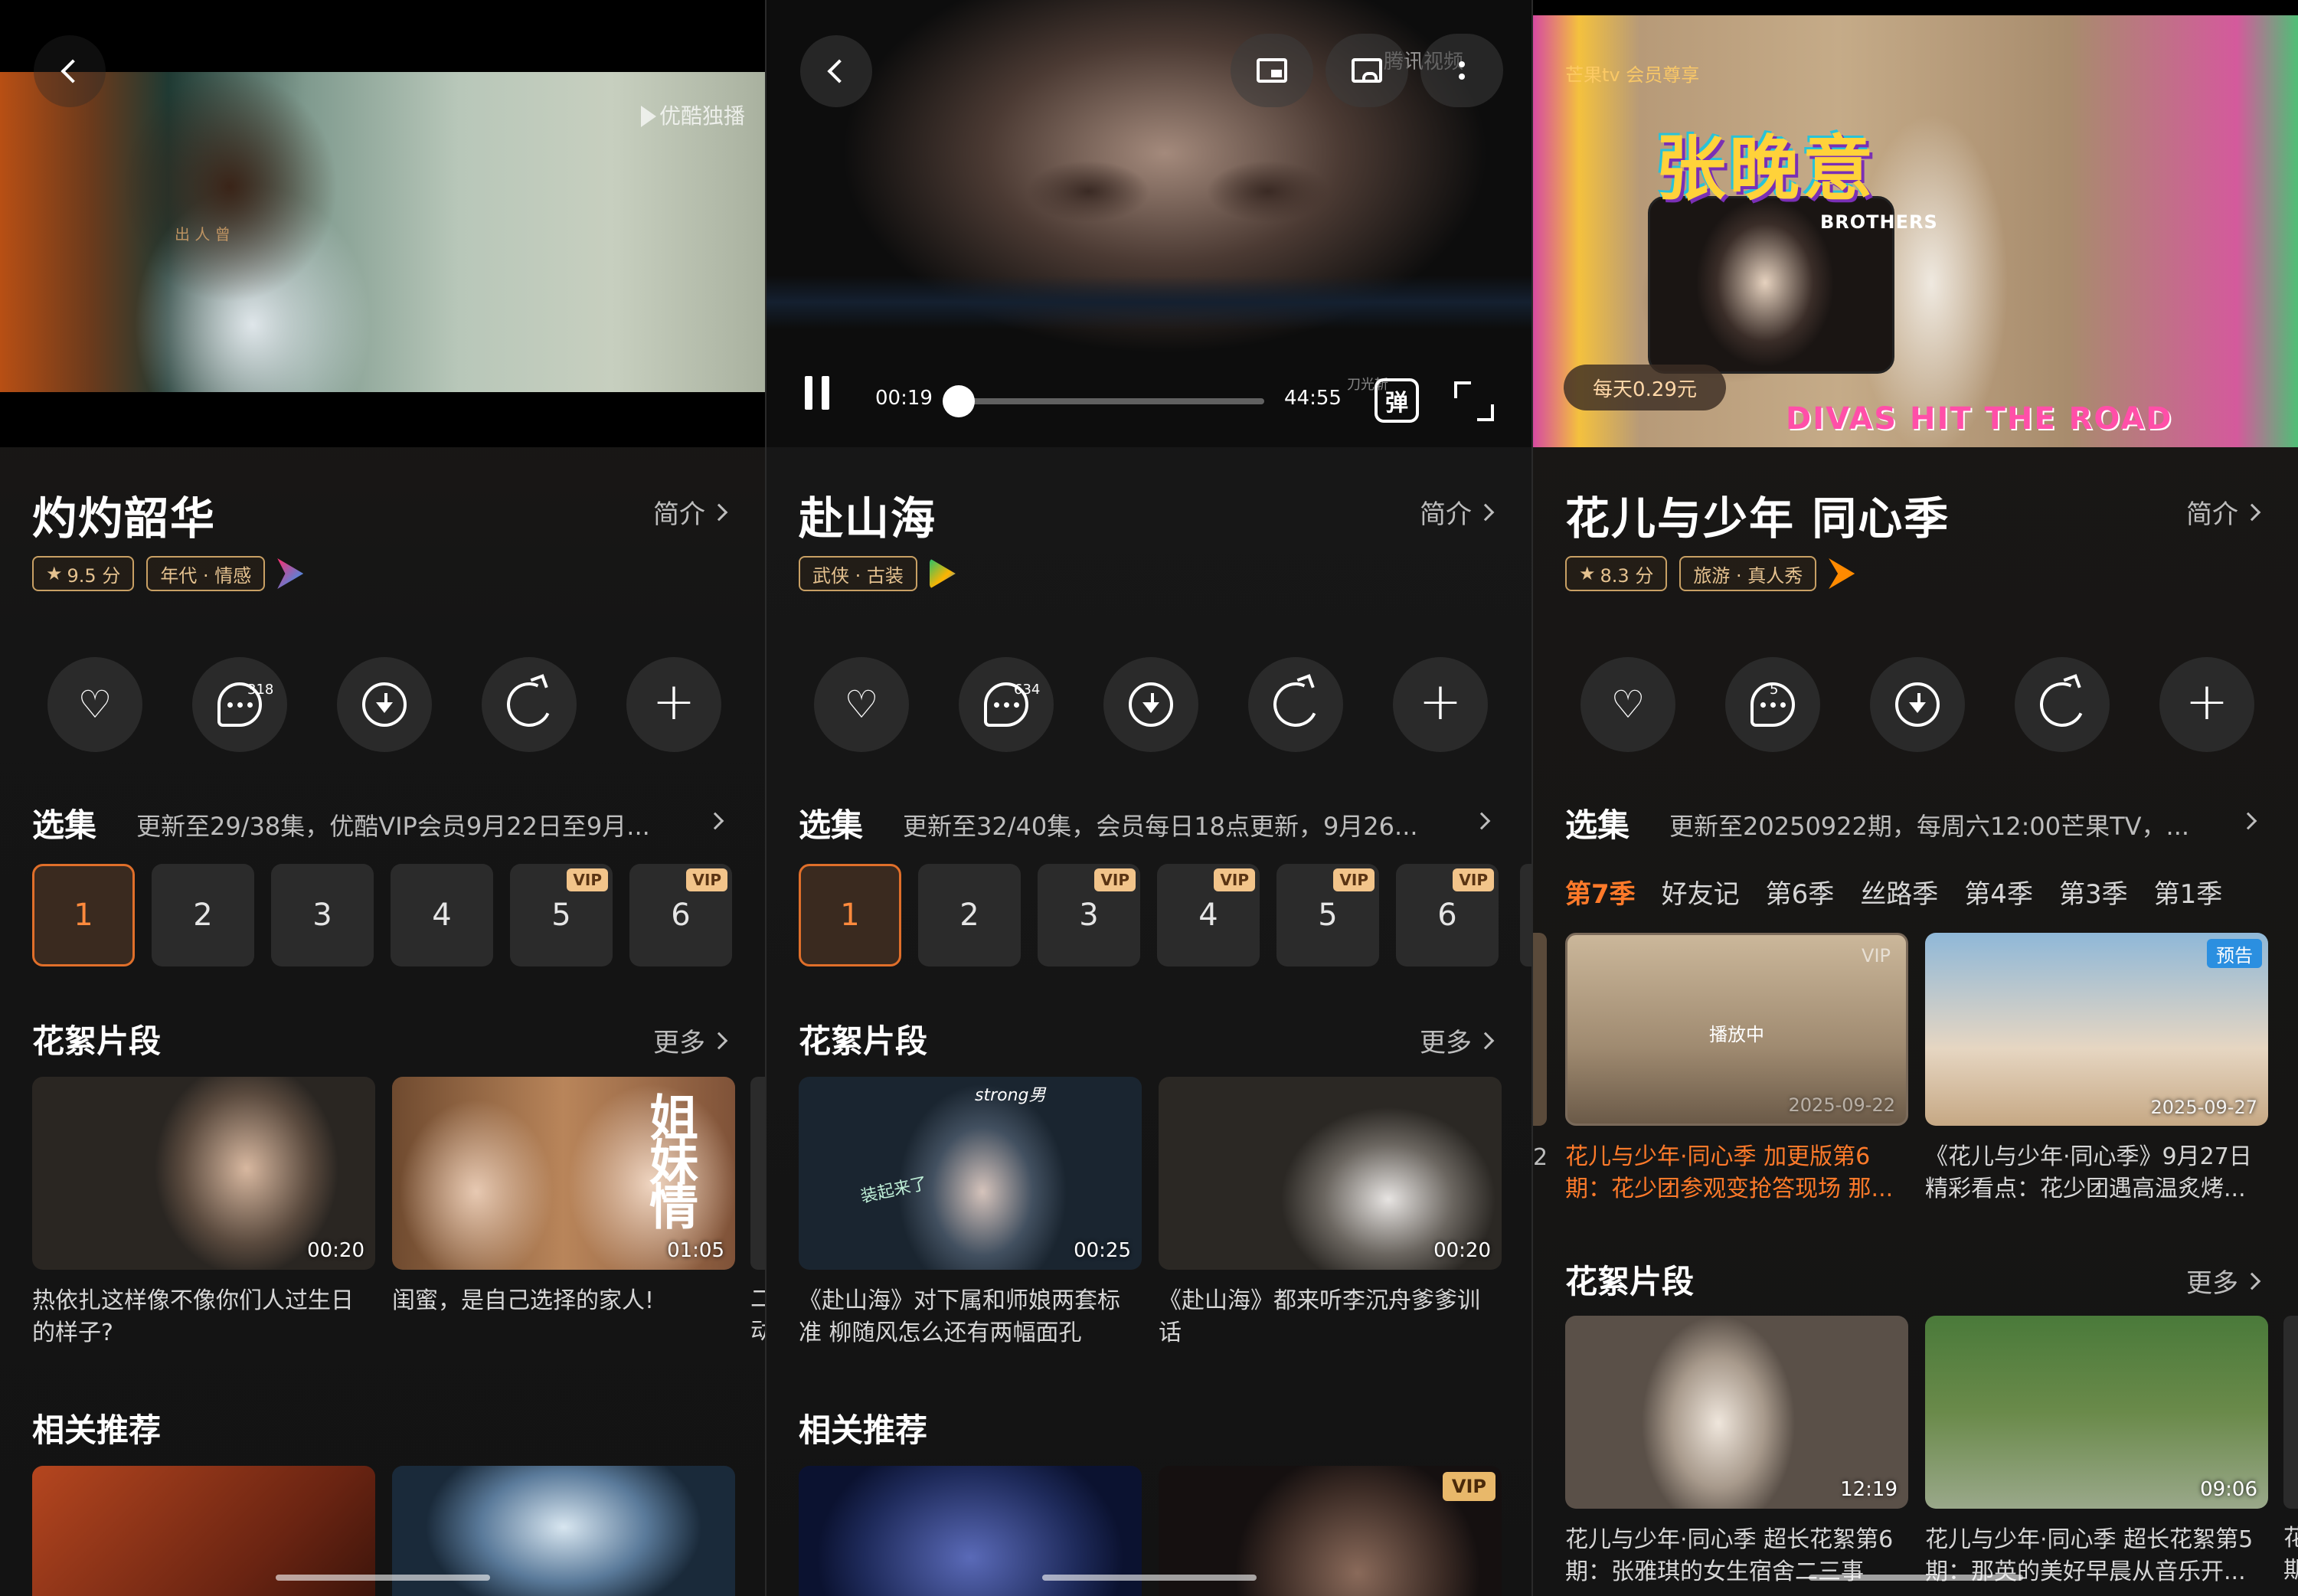 The height and width of the screenshot is (1596, 2298). What do you see at coordinates (1774, 690) in the screenshot?
I see `comment-count: 5` at bounding box center [1774, 690].